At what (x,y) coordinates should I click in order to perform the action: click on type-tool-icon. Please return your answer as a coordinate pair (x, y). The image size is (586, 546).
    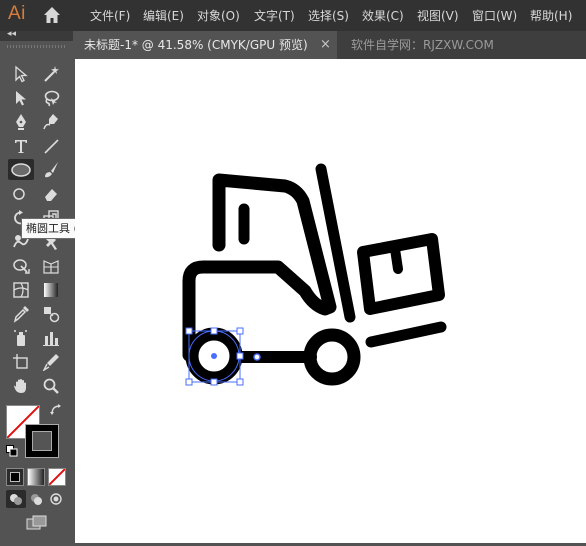
    Looking at the image, I should click on (21, 145).